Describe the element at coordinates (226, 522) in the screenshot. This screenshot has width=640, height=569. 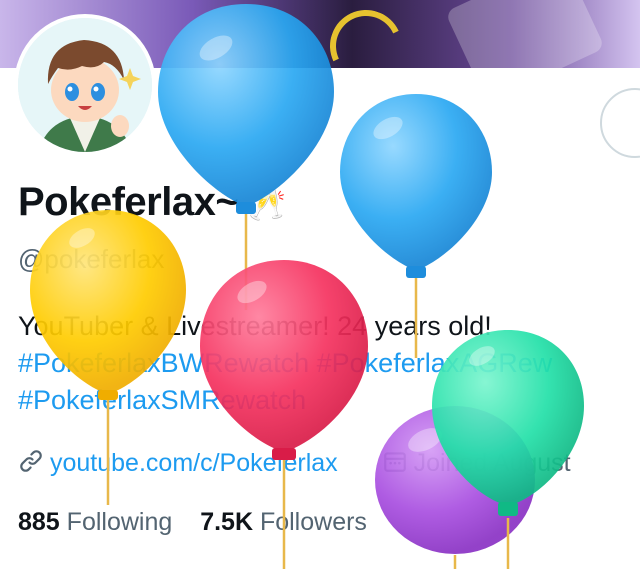
I see `followers-count: 7.5K` at that location.